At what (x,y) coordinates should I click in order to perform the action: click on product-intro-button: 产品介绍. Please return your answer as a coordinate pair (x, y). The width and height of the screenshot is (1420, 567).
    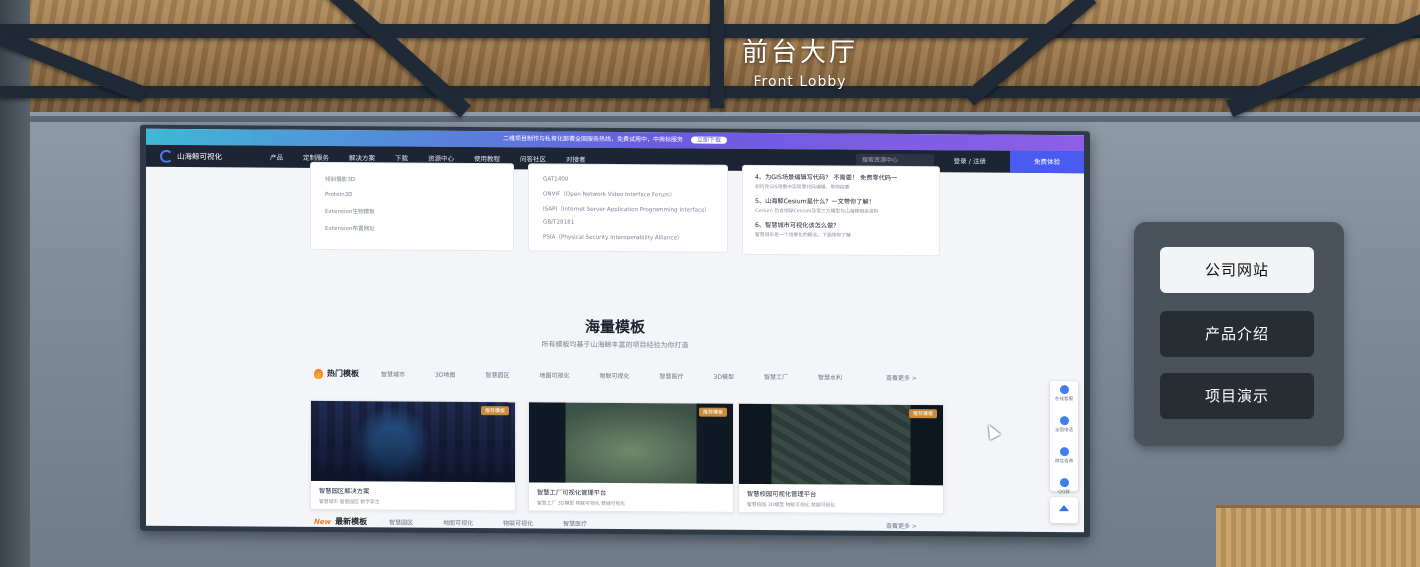
    Looking at the image, I should click on (1237, 334).